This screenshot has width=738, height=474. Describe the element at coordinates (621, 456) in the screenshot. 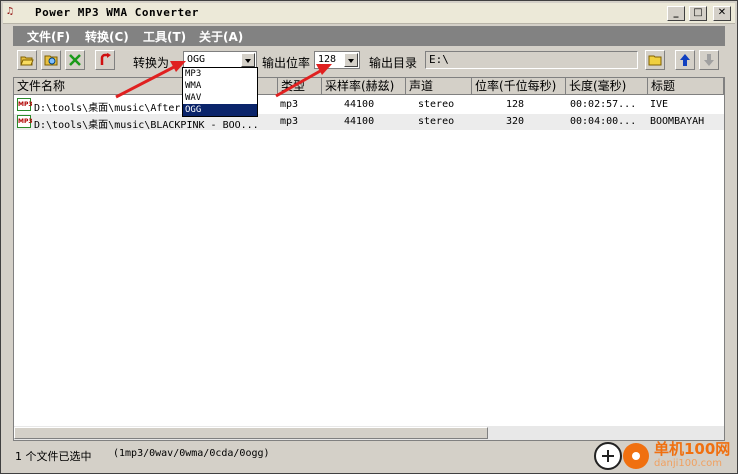

I see `watermark-logo-icon` at that location.